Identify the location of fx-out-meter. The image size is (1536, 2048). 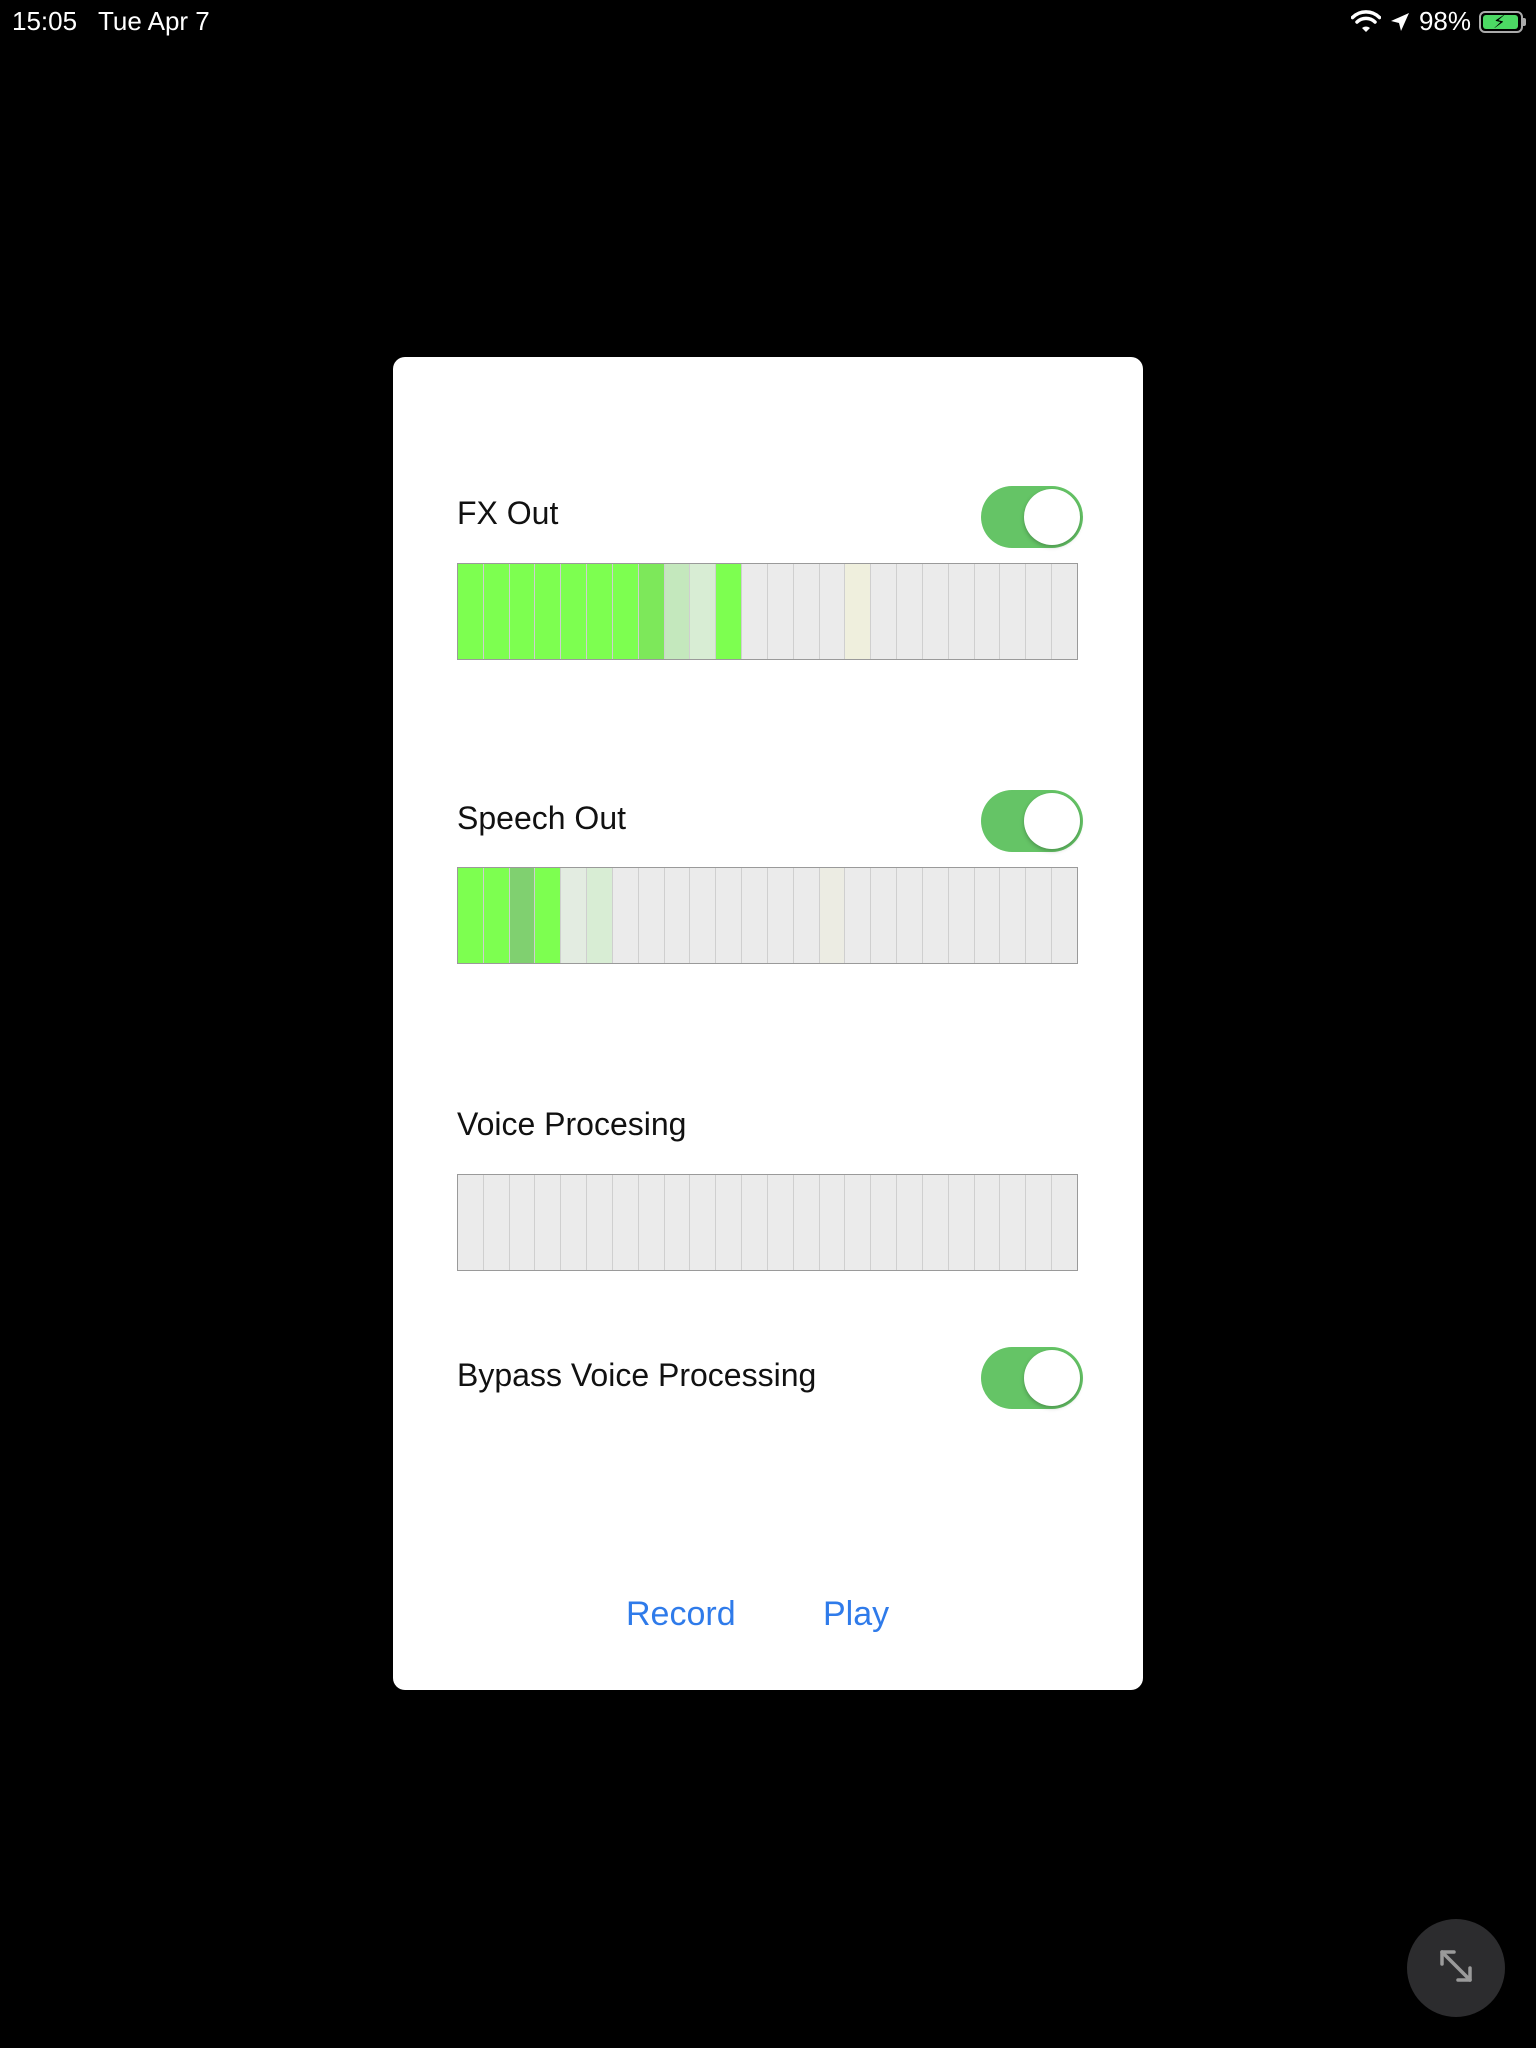
(767, 611).